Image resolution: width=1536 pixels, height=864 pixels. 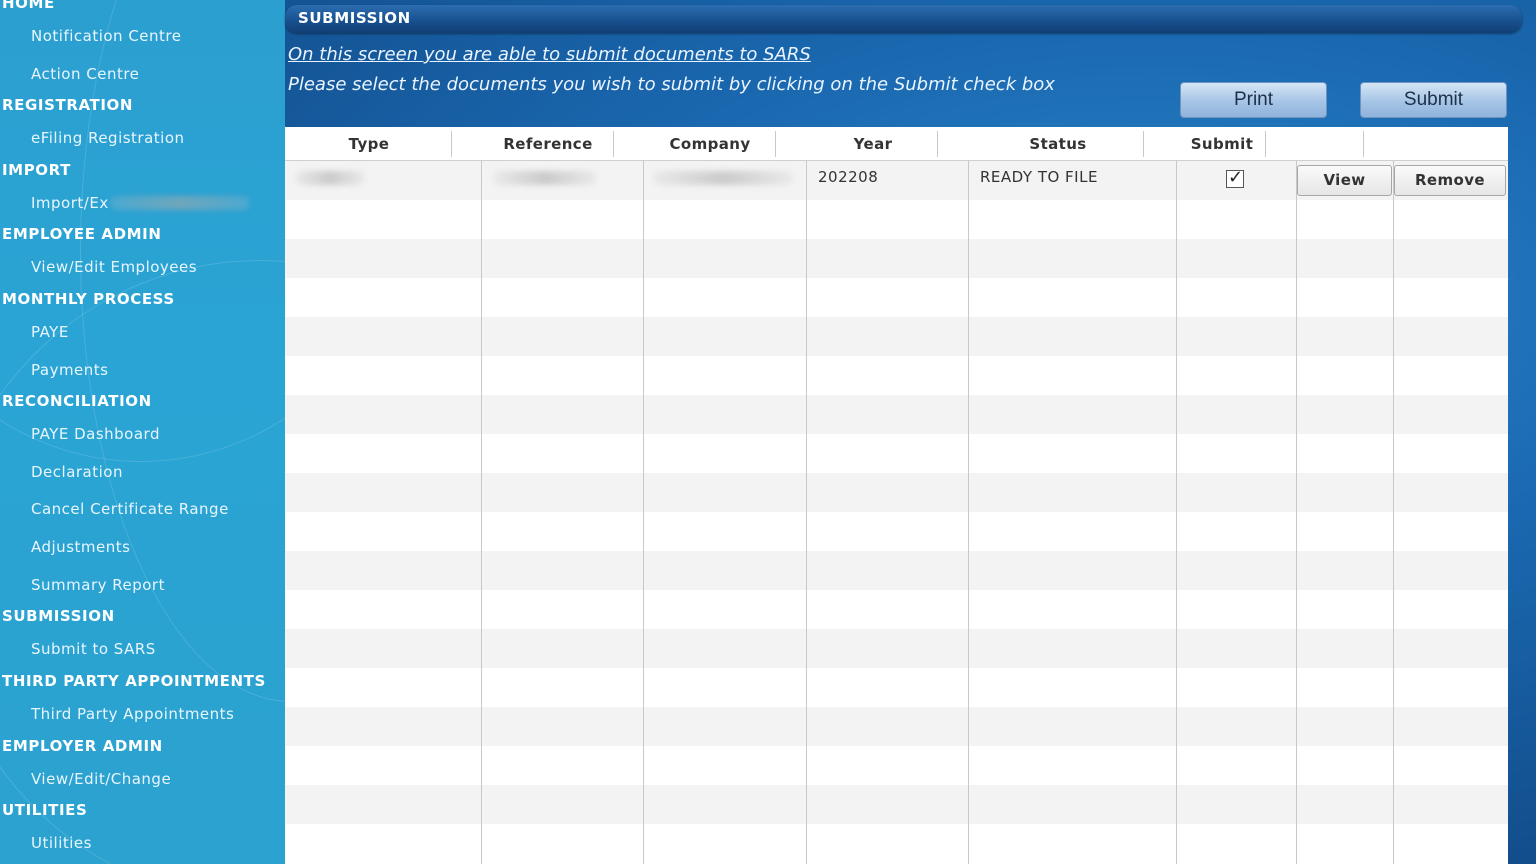 What do you see at coordinates (93, 649) in the screenshot?
I see `sidebar-item-submit-to-sars: Submit to SARS` at bounding box center [93, 649].